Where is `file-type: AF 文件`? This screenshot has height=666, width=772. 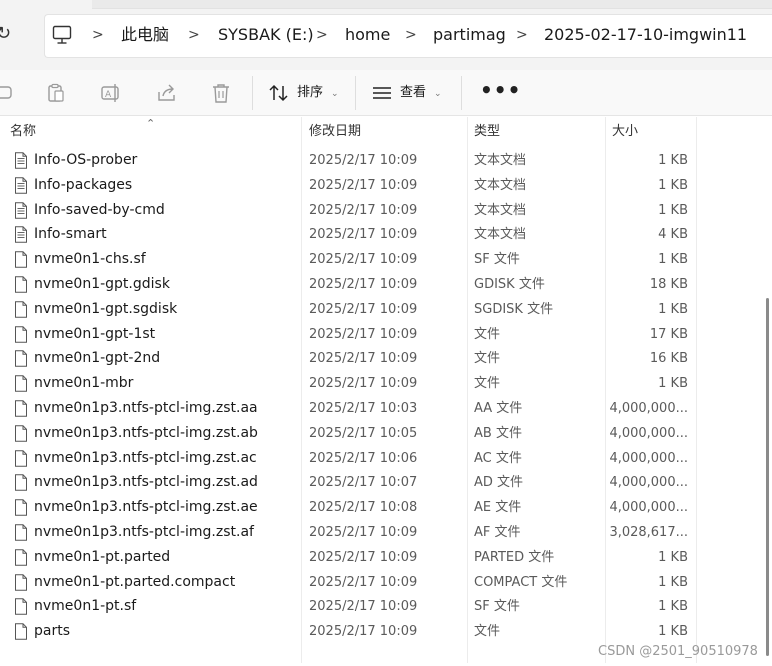 file-type: AF 文件 is located at coordinates (497, 532).